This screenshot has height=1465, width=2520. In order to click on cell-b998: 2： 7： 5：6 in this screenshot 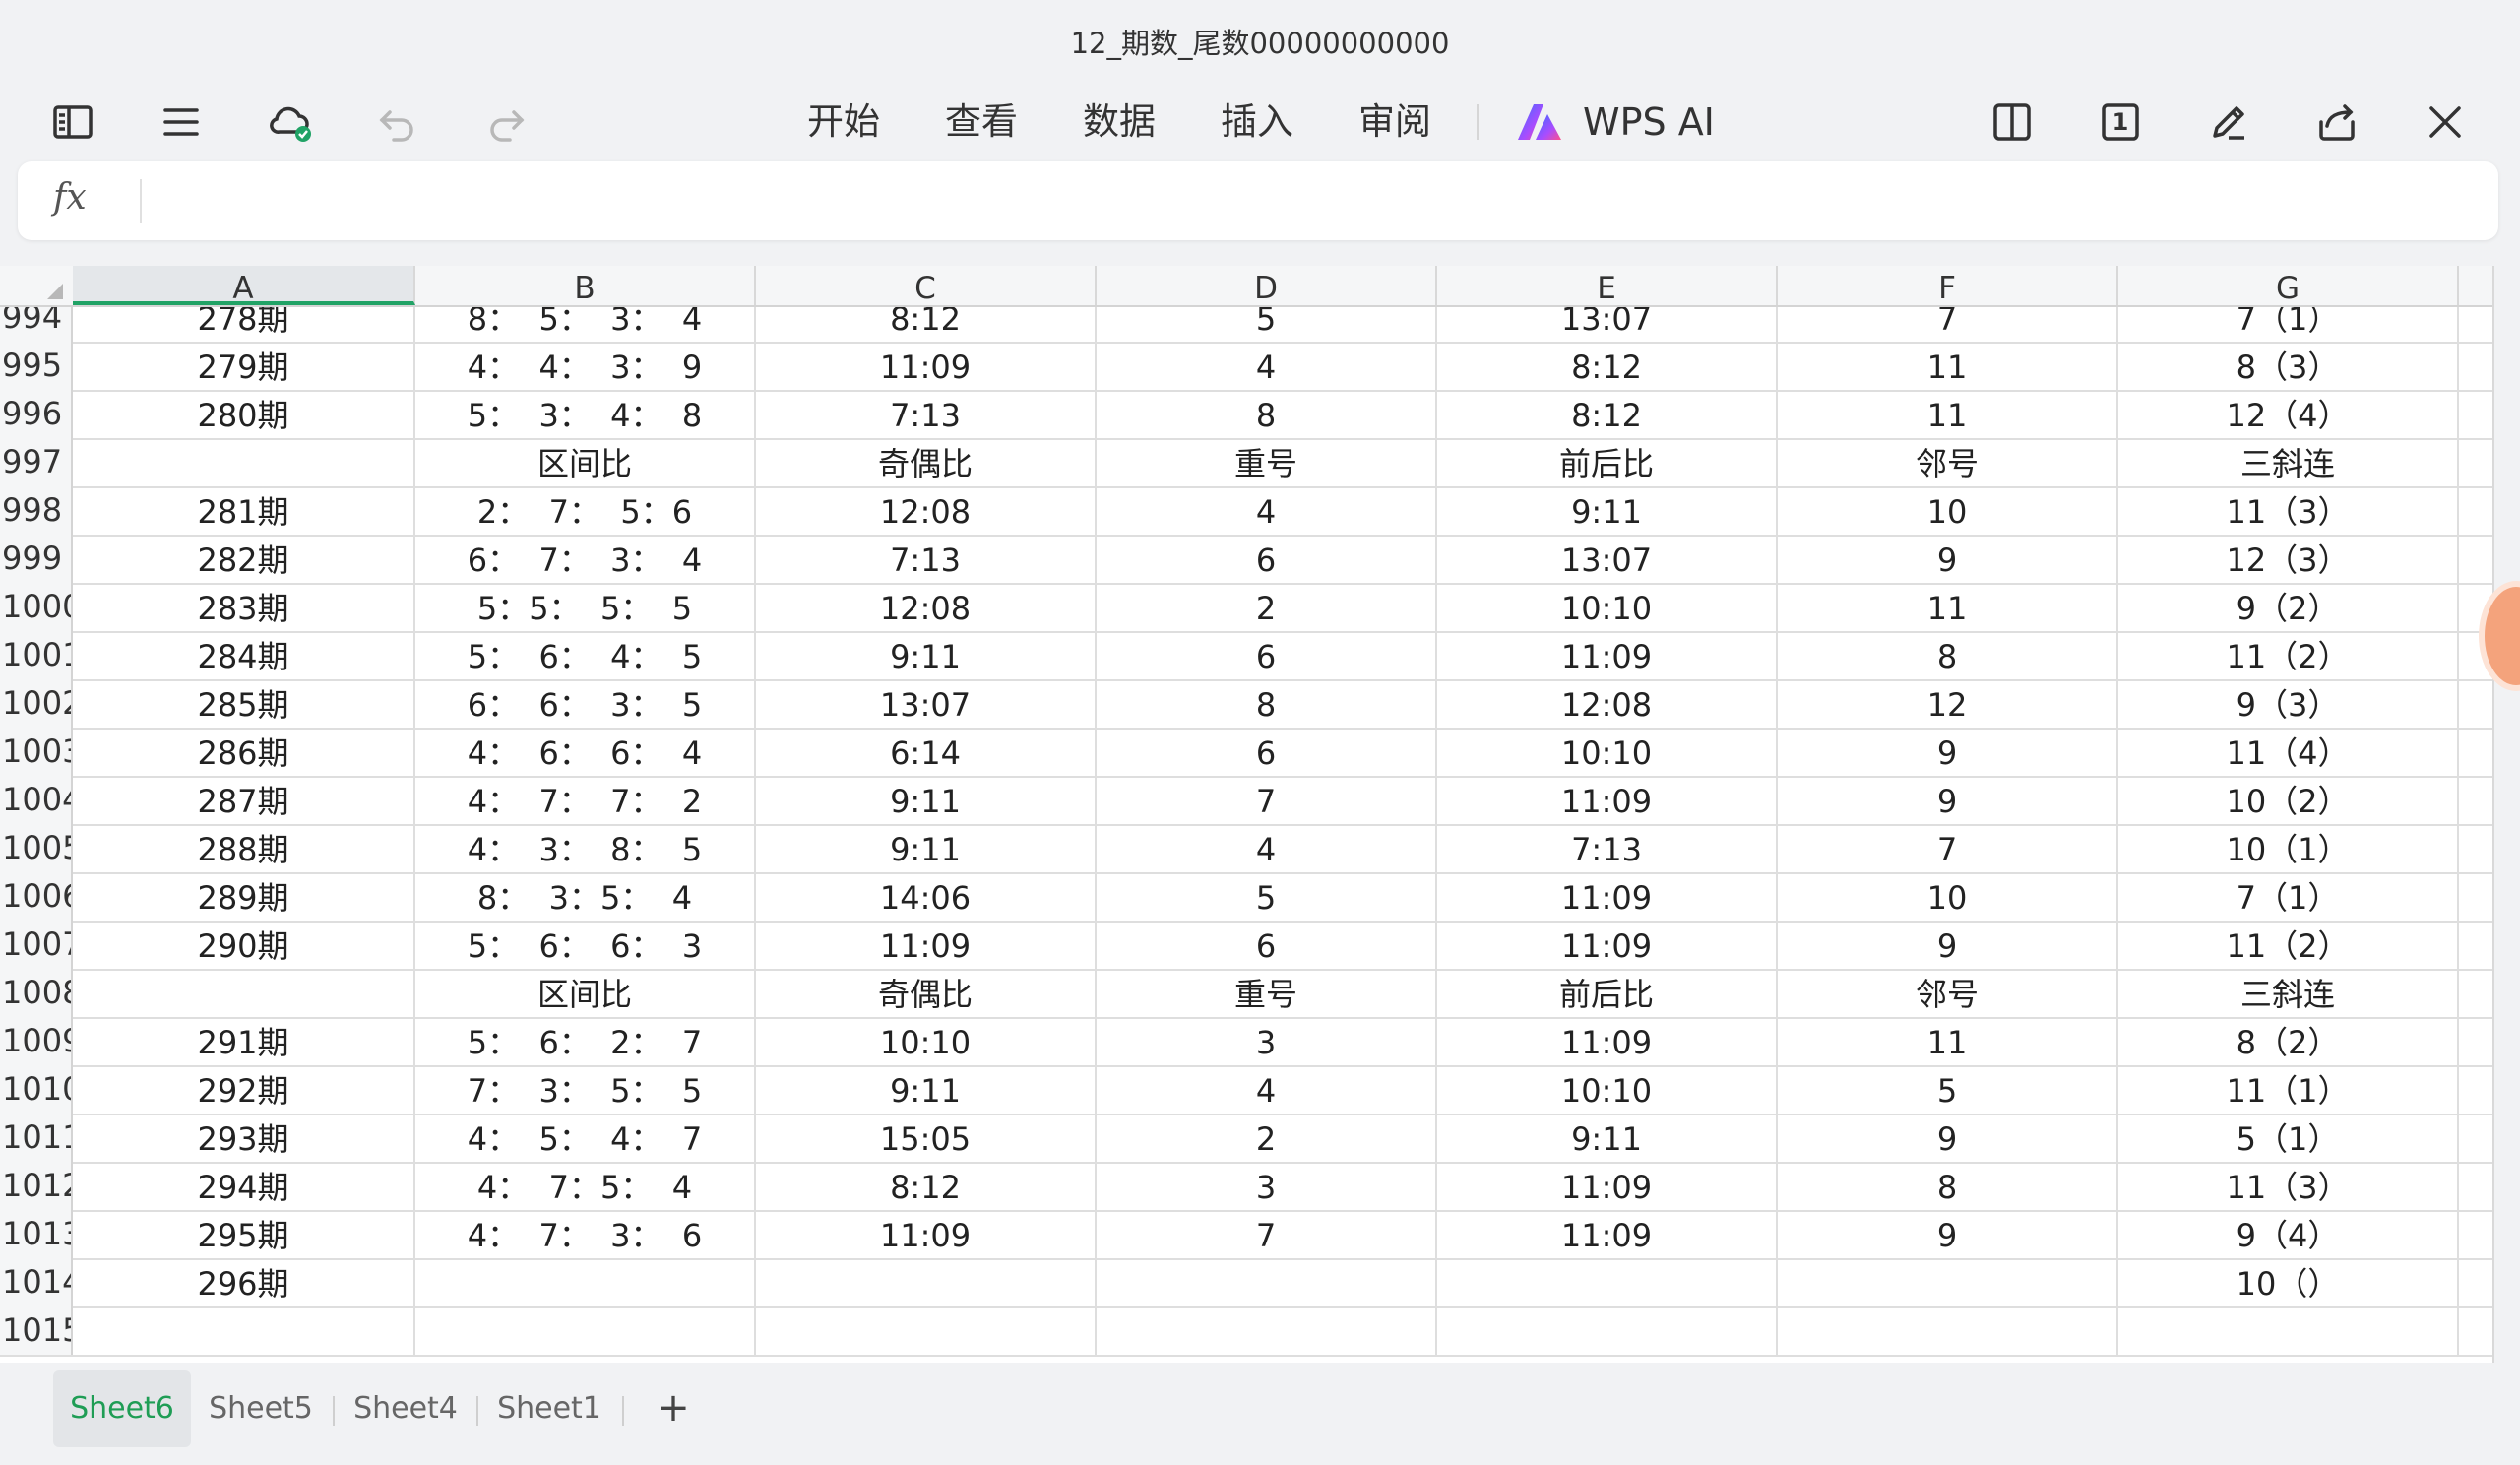, I will do `click(585, 510)`.